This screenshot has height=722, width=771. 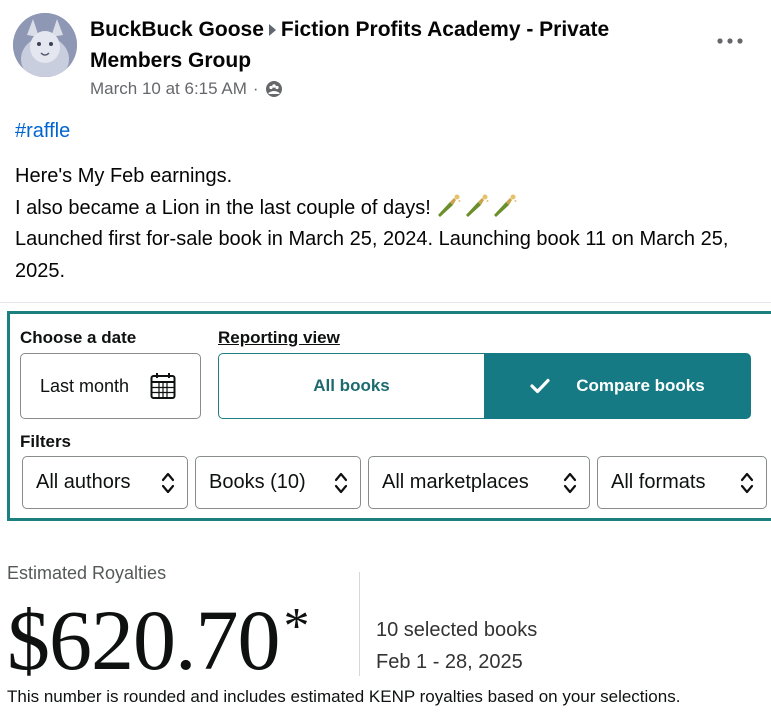 What do you see at coordinates (279, 338) in the screenshot?
I see `reporting-view-label: Reporting view` at bounding box center [279, 338].